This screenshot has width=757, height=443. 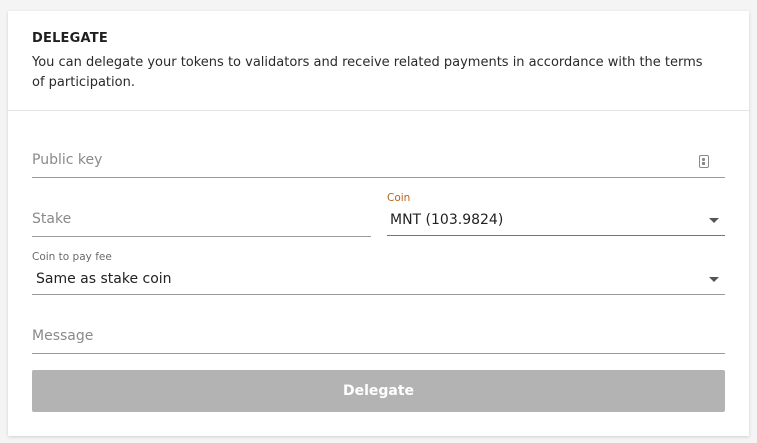 I want to click on public-key-placeholder: Public key, so click(x=67, y=160).